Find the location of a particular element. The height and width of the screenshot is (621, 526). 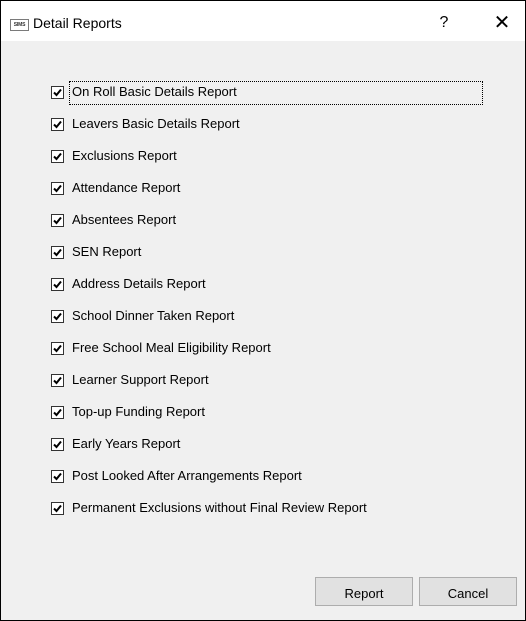

report-item: Attendance Report is located at coordinates (271, 194).